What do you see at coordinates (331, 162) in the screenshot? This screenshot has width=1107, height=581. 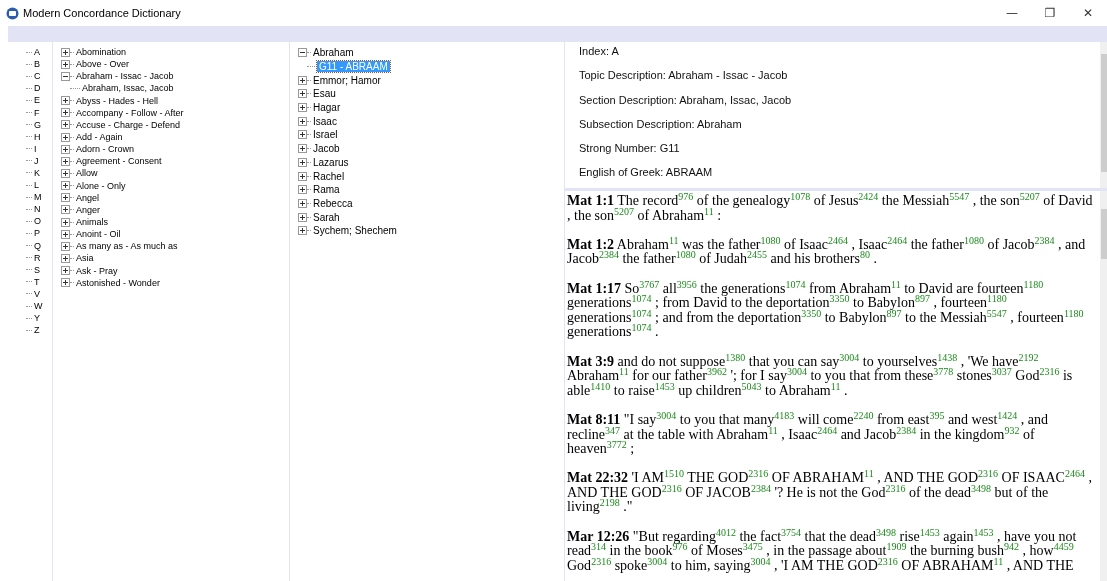 I see `tree-item: Lazarus` at bounding box center [331, 162].